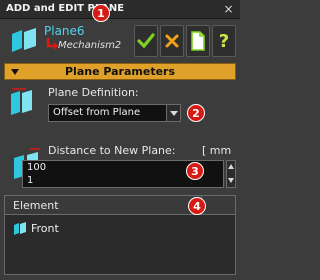  I want to click on section-title: Plane Parameters, so click(120, 71).